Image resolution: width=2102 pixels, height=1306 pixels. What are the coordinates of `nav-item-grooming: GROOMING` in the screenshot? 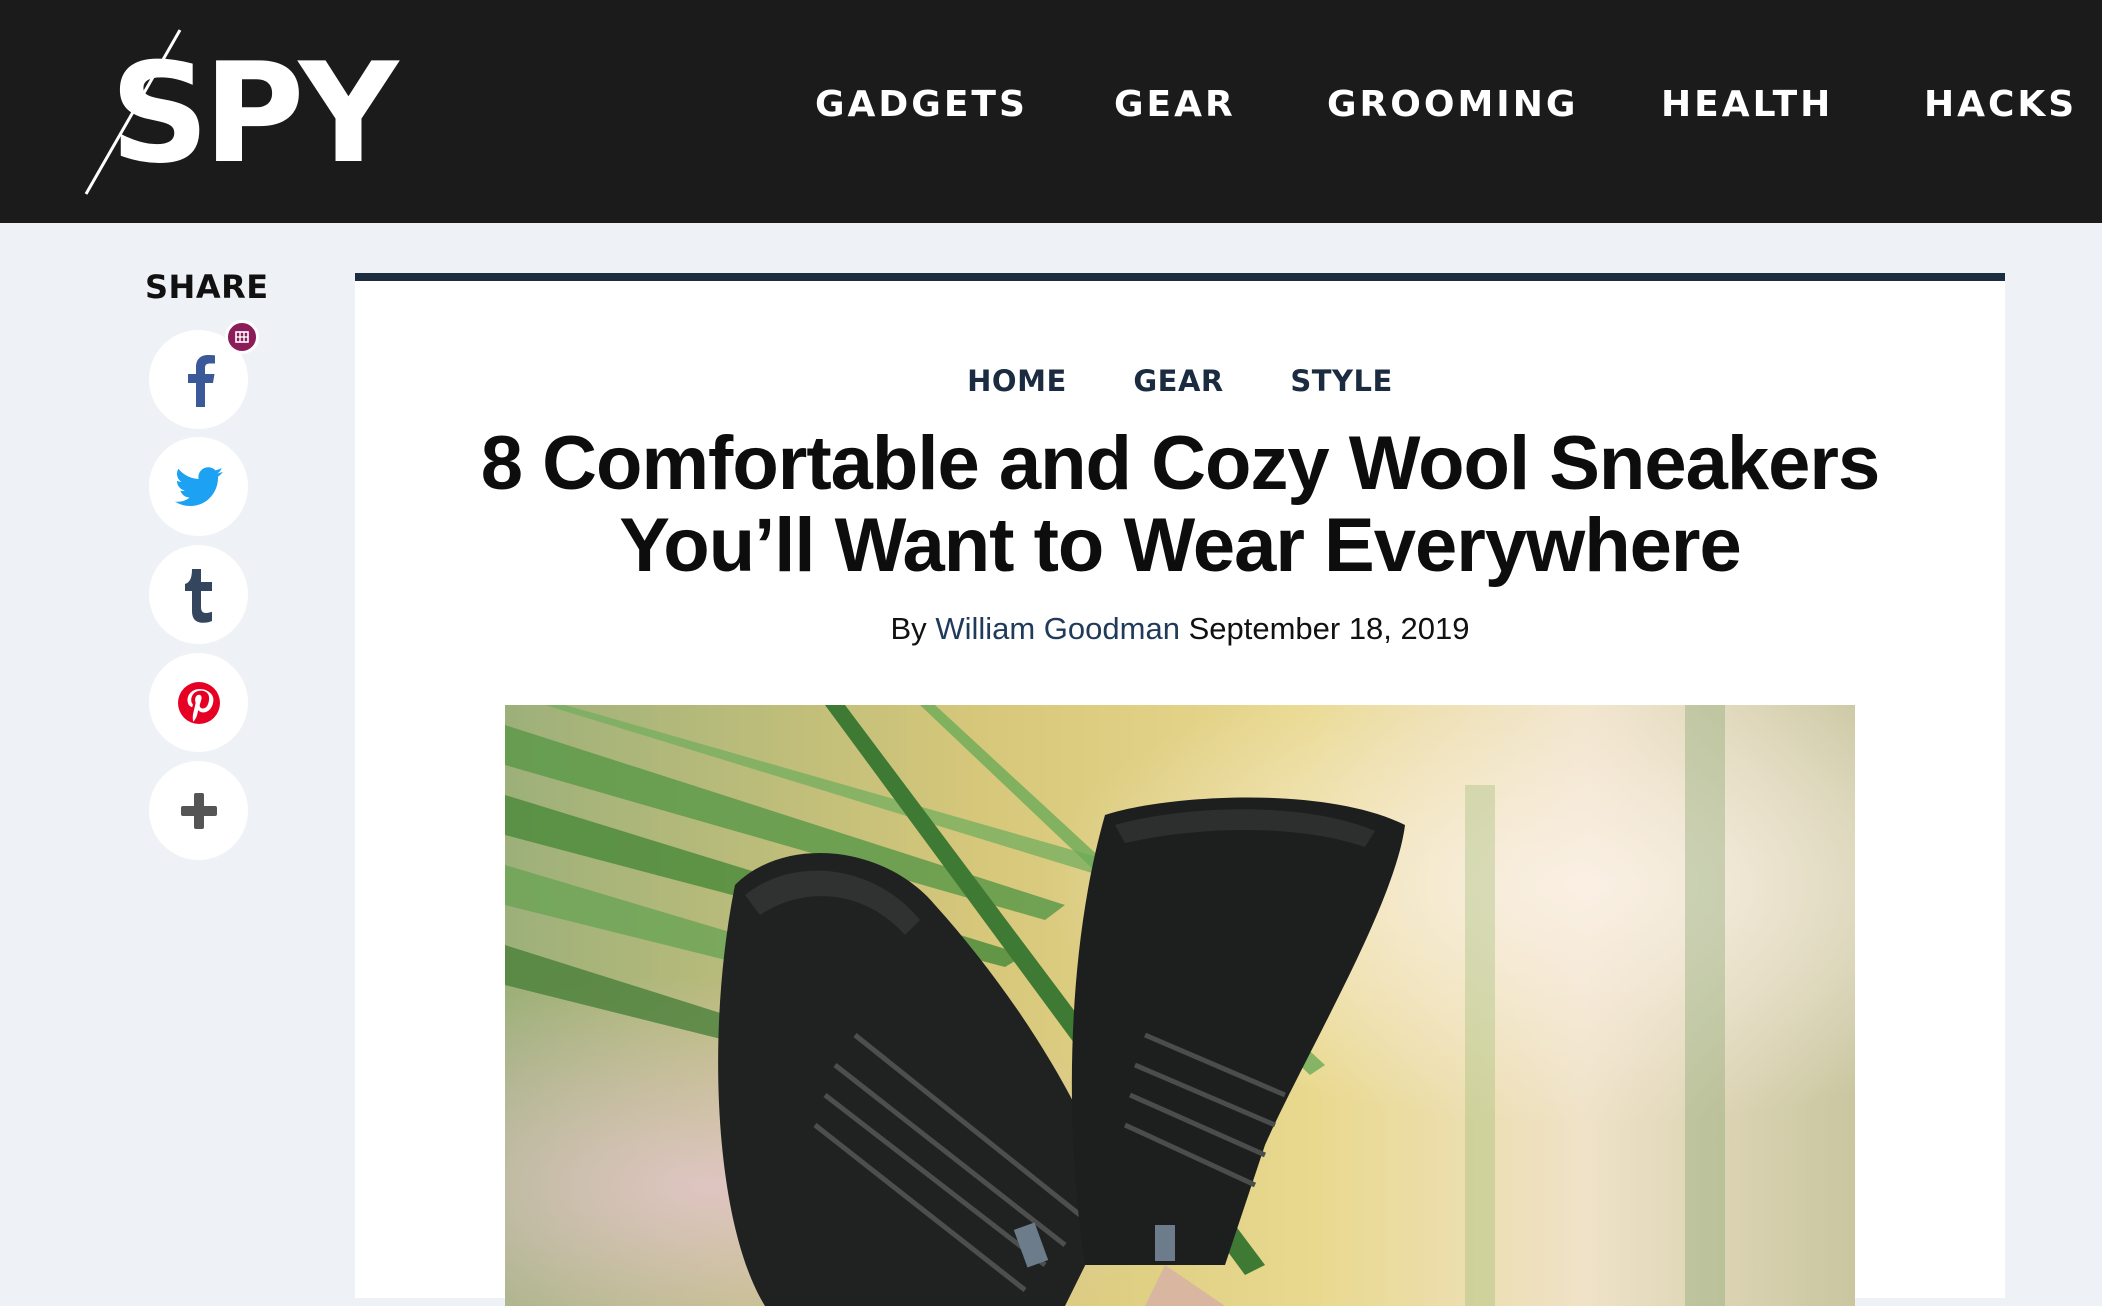 It's located at (1452, 104).